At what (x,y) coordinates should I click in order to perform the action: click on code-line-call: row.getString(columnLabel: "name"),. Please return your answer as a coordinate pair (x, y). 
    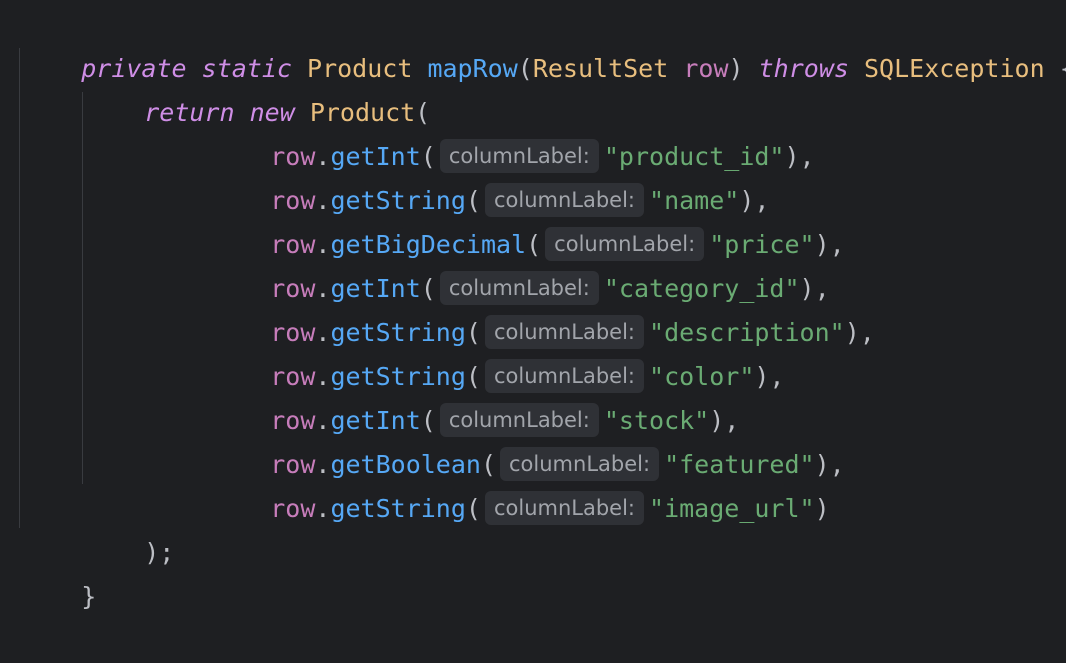
    Looking at the image, I should click on (489, 176).